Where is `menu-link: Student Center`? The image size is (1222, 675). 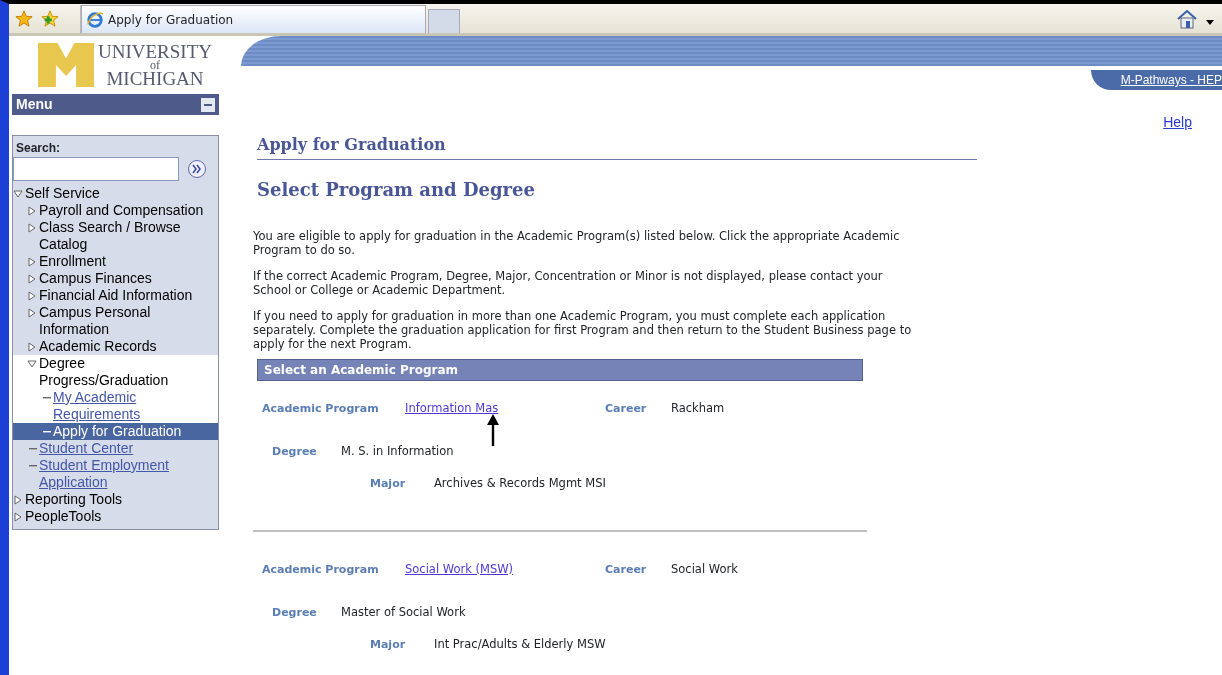
menu-link: Student Center is located at coordinates (86, 448).